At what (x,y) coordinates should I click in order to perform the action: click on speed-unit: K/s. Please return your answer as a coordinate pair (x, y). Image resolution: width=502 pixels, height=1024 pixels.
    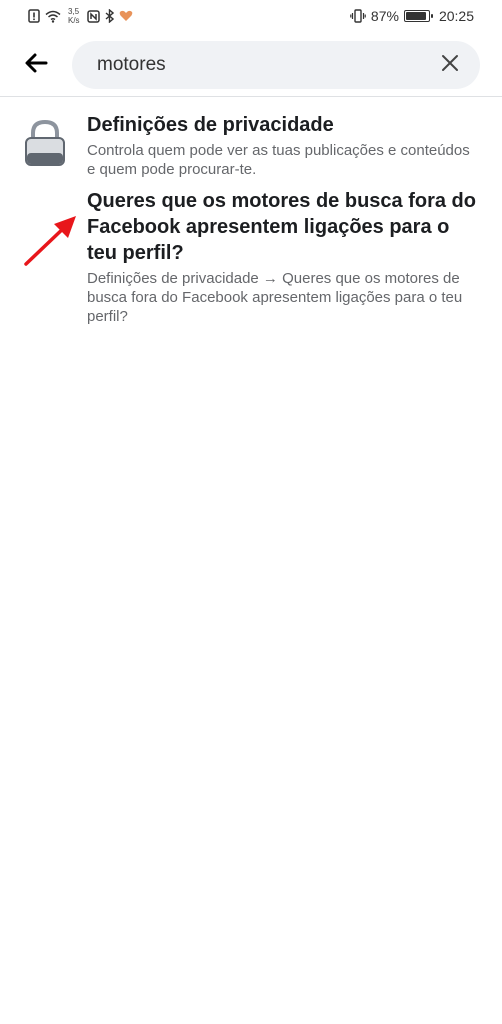
    Looking at the image, I should click on (74, 20).